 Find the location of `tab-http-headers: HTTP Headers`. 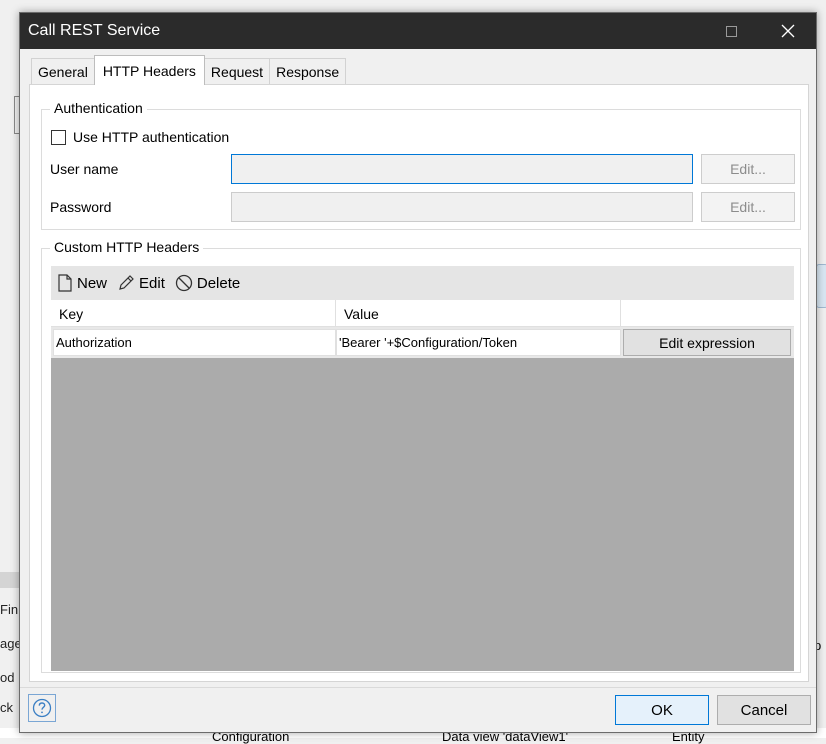

tab-http-headers: HTTP Headers is located at coordinates (149, 70).